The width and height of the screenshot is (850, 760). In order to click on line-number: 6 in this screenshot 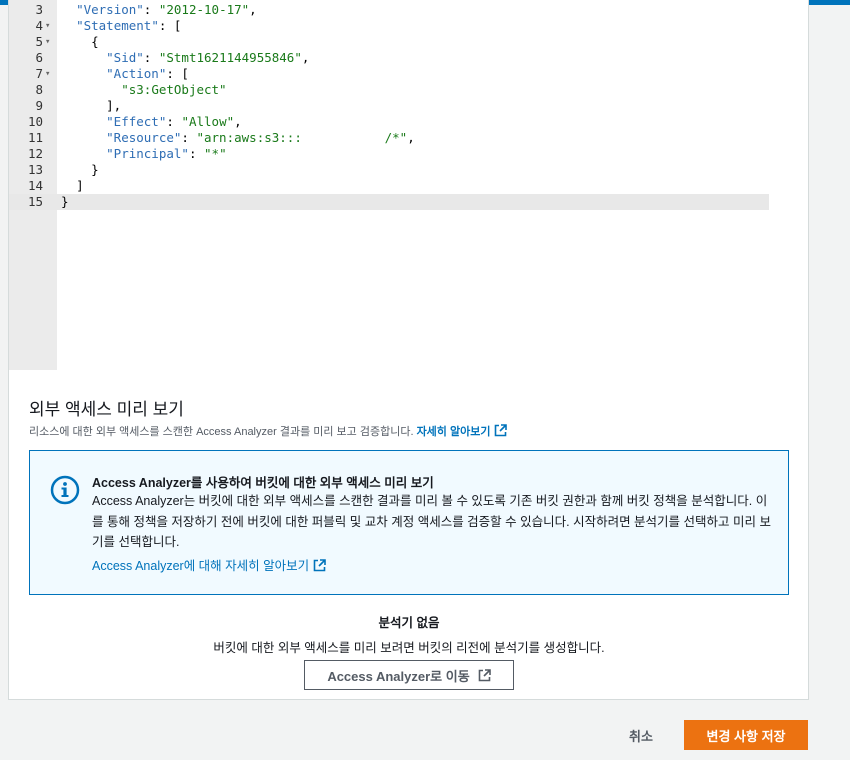, I will do `click(39, 57)`.